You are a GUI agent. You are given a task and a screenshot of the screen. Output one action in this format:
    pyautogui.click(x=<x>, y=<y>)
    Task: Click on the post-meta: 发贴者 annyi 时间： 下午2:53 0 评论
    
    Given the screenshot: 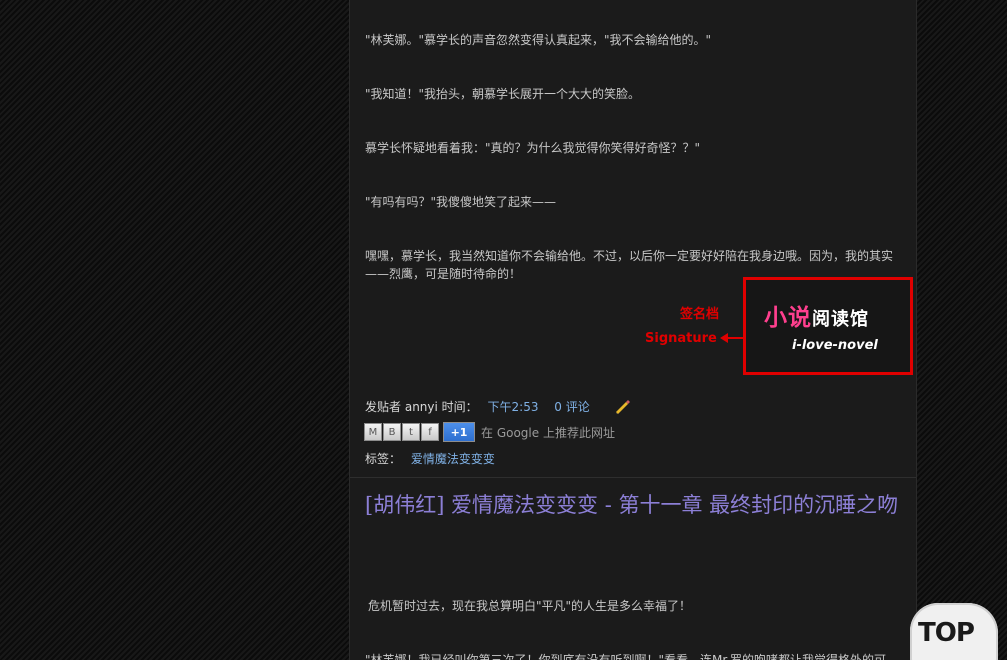 What is the action you would take?
    pyautogui.click(x=477, y=406)
    